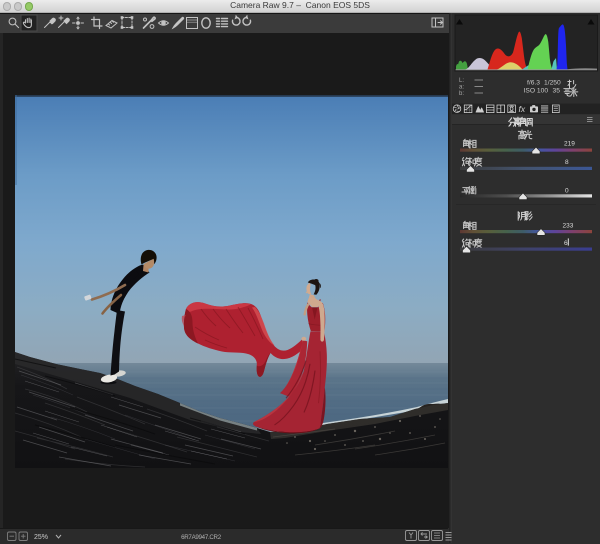  Describe the element at coordinates (567, 191) in the screenshot. I see `svg-text: 0` at that location.